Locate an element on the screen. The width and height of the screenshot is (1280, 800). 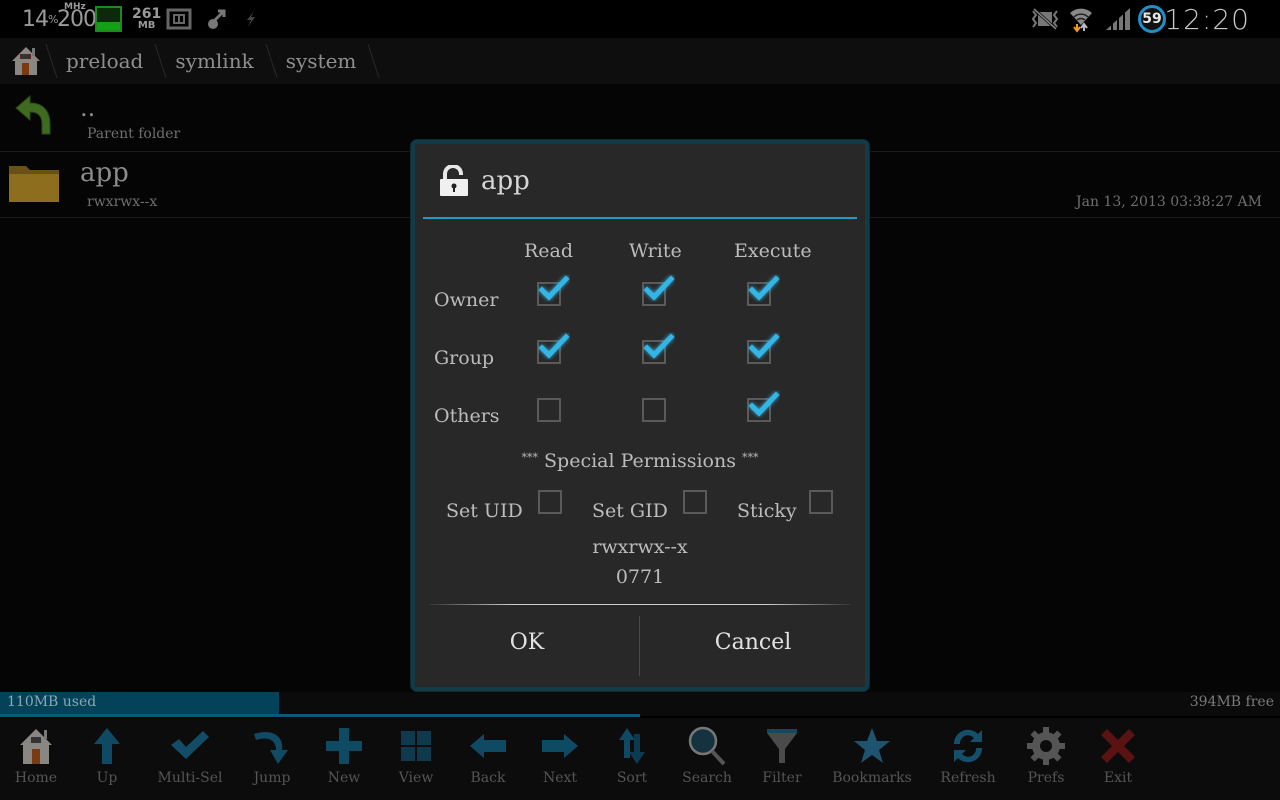
wifi-icon is located at coordinates (1081, 19).